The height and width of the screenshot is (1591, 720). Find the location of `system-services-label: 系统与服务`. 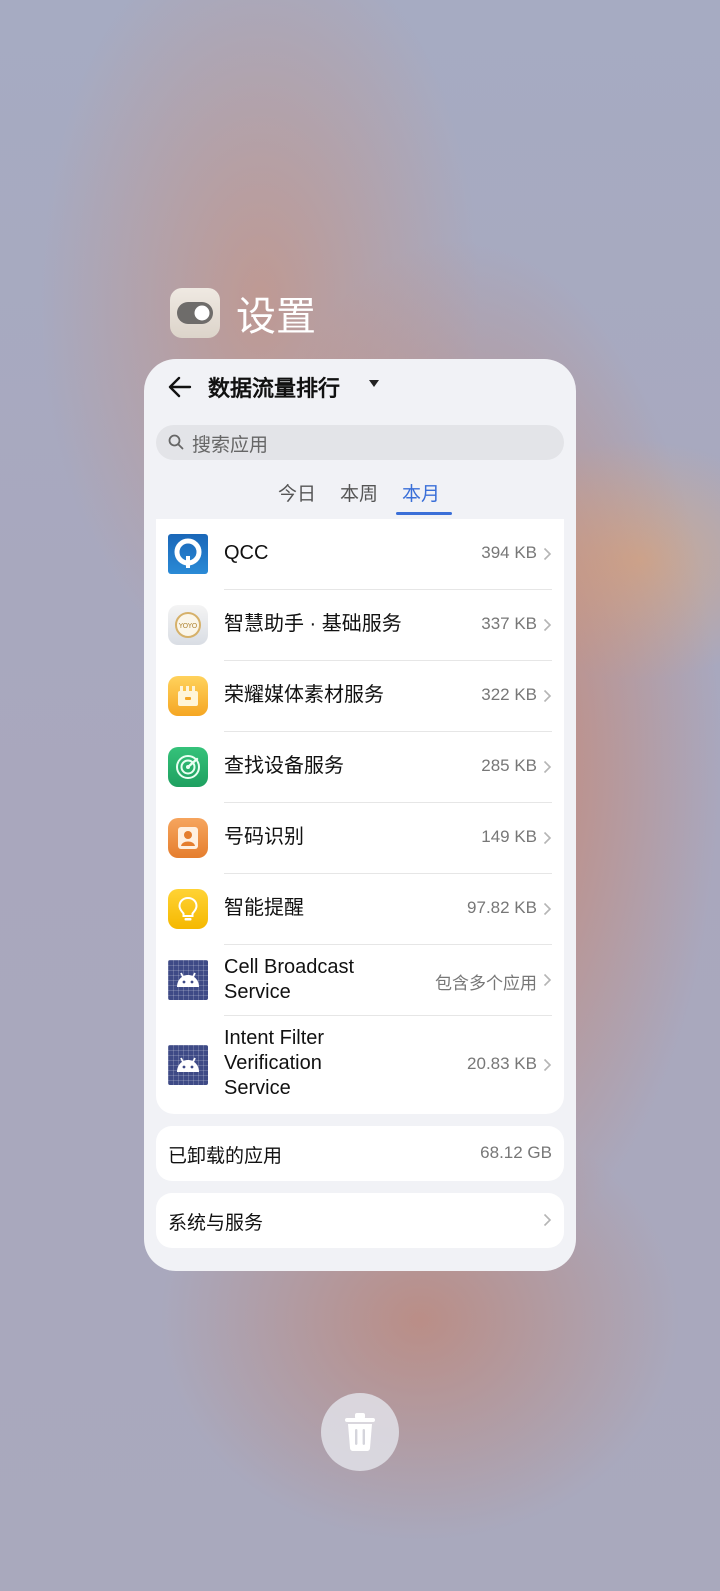

system-services-label: 系统与服务 is located at coordinates (216, 1223).